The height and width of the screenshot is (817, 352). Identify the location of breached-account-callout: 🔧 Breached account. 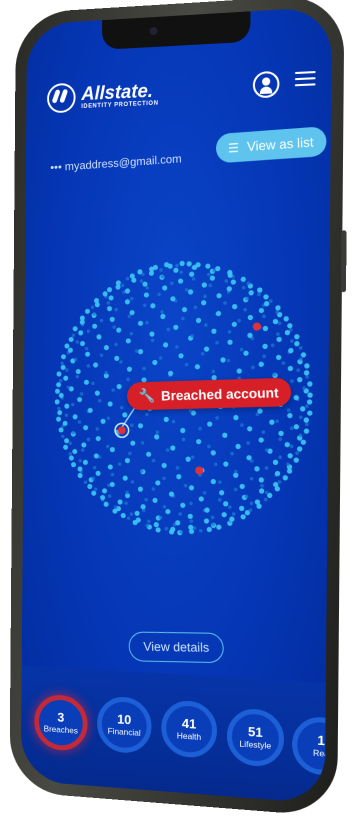
(209, 394).